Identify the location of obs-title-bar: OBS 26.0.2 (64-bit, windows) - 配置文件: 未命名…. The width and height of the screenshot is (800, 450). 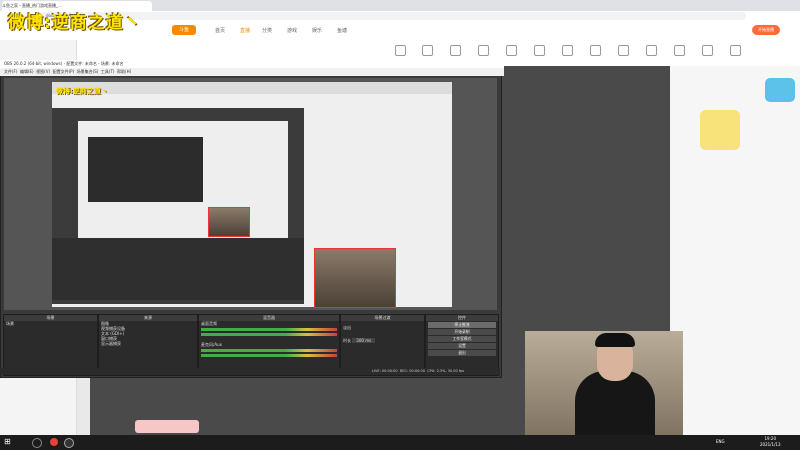
(252, 64).